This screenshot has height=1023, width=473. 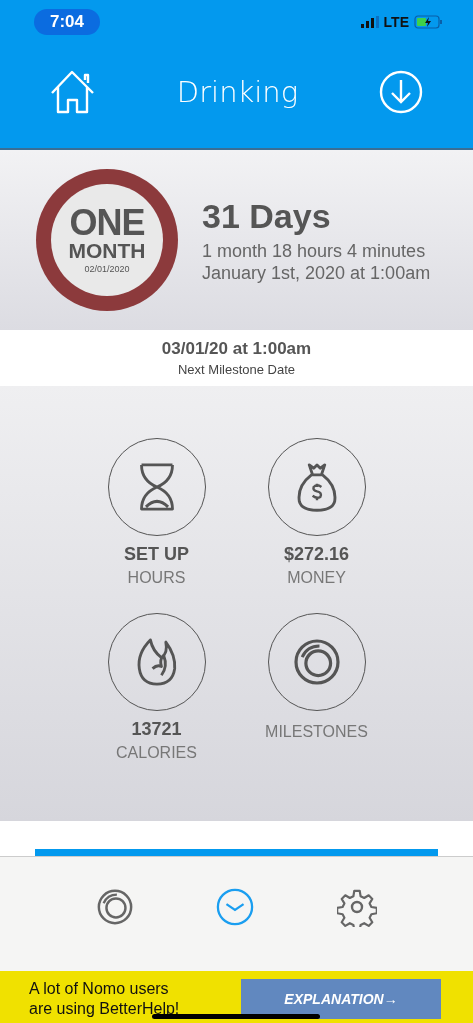 What do you see at coordinates (341, 999) in the screenshot?
I see `explanation-button: EXPLANATION→` at bounding box center [341, 999].